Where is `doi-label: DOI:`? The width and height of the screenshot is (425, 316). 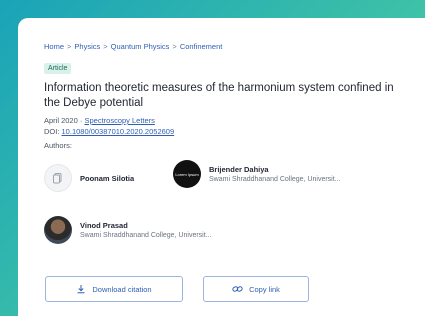 doi-label: DOI: is located at coordinates (52, 131).